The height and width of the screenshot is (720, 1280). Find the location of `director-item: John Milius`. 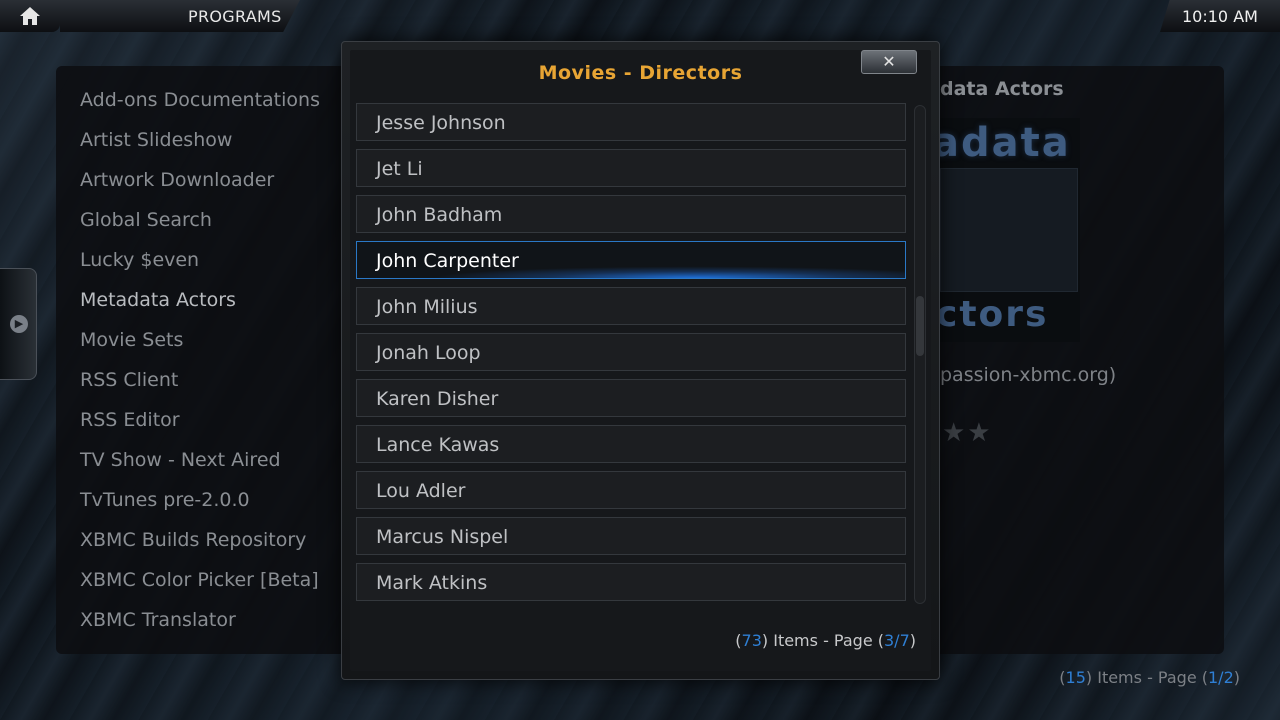

director-item: John Milius is located at coordinates (631, 306).